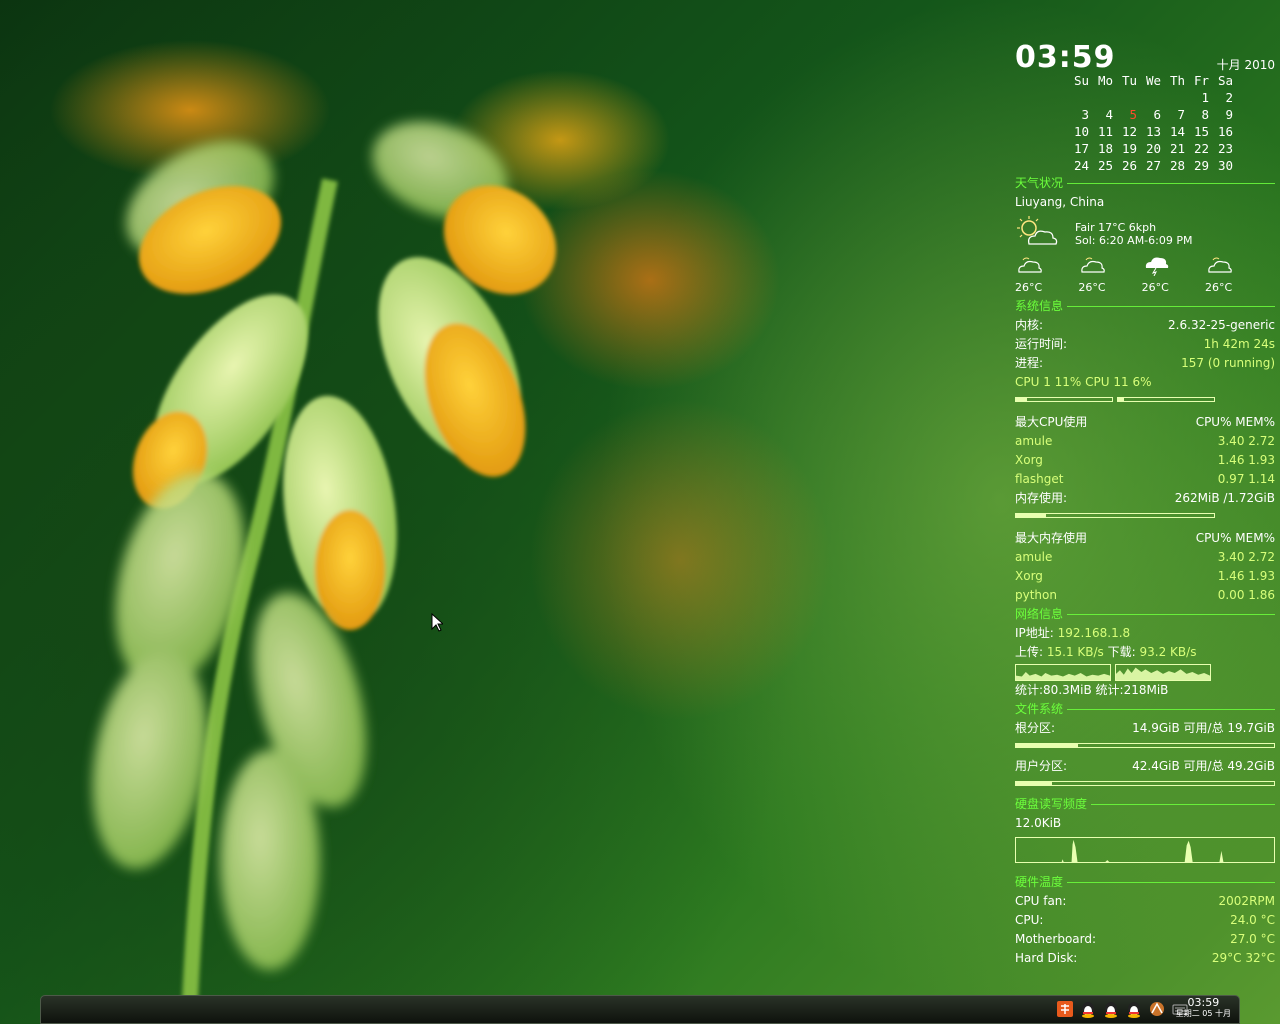  What do you see at coordinates (1145, 728) in the screenshot?
I see `root-partition-row: 根分区: 14.9GiB 可用/总 19.7GiB` at bounding box center [1145, 728].